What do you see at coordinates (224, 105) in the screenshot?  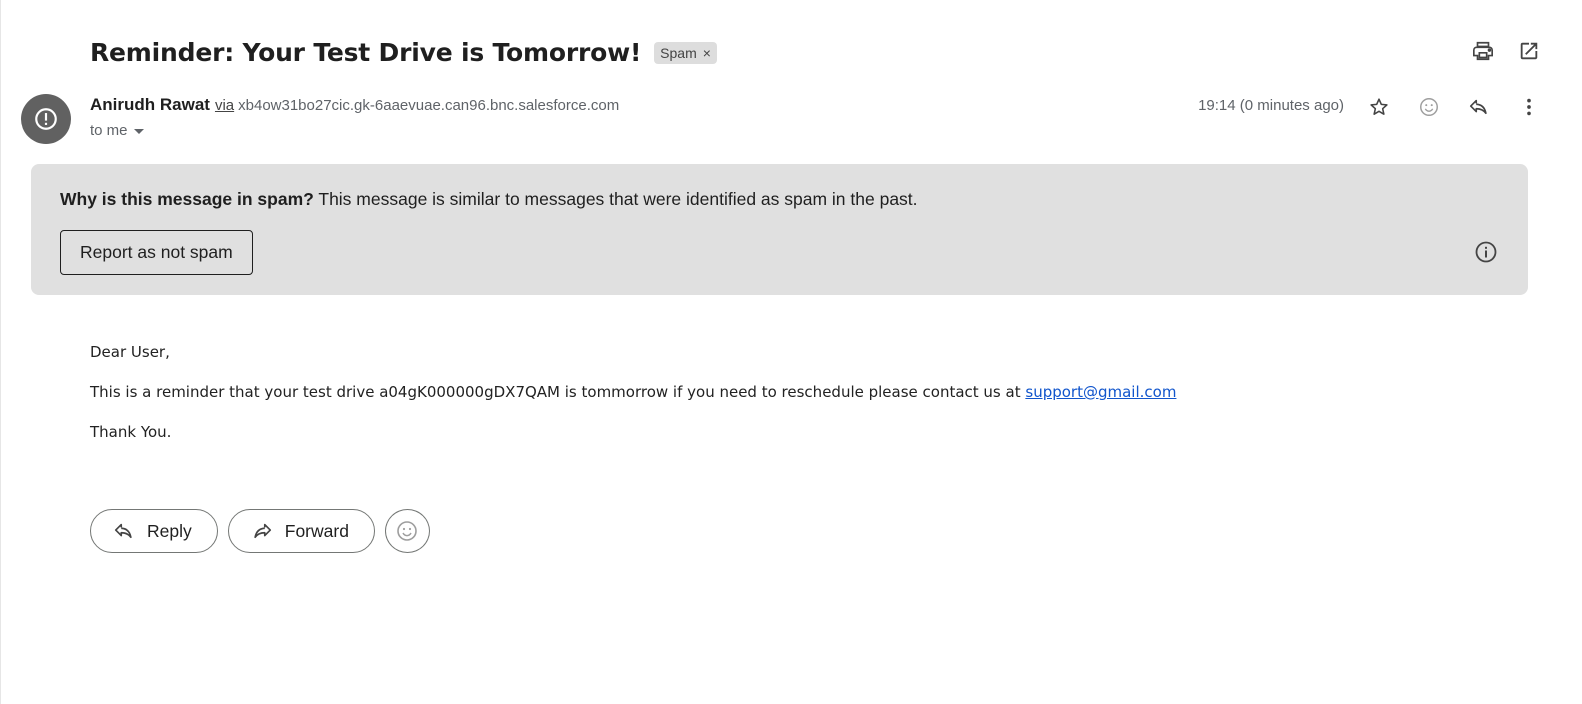 I see `via-link: via` at bounding box center [224, 105].